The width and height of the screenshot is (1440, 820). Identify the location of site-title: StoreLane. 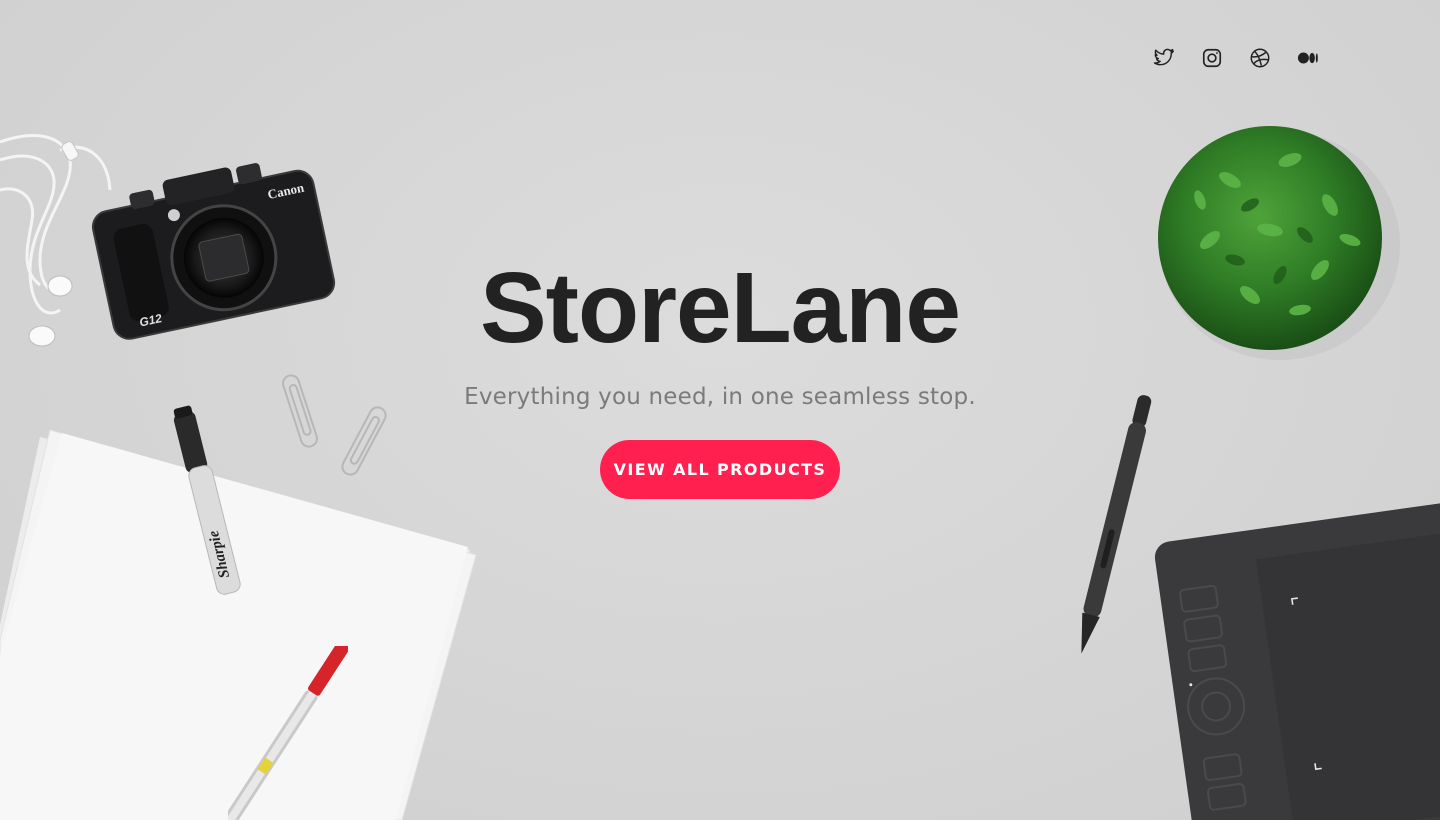
(720, 308).